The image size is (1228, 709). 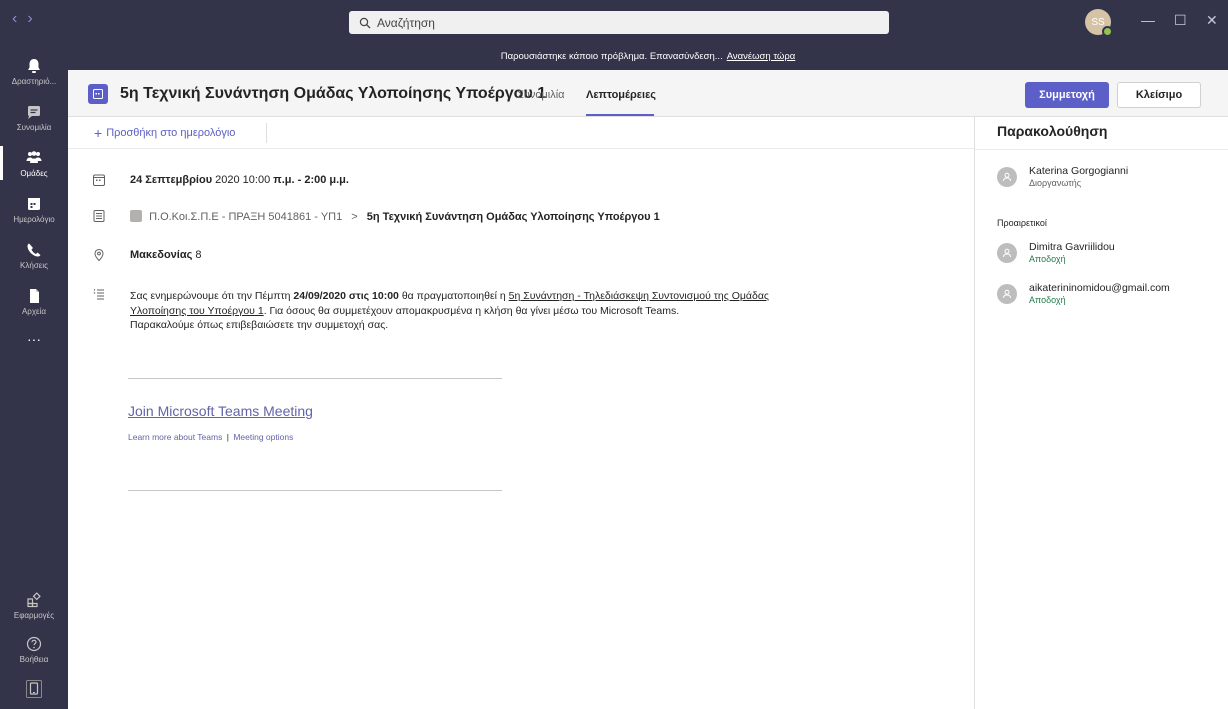 What do you see at coordinates (220, 411) in the screenshot?
I see `join-teams-meeting-link: Join Microsoft Teams Meeting` at bounding box center [220, 411].